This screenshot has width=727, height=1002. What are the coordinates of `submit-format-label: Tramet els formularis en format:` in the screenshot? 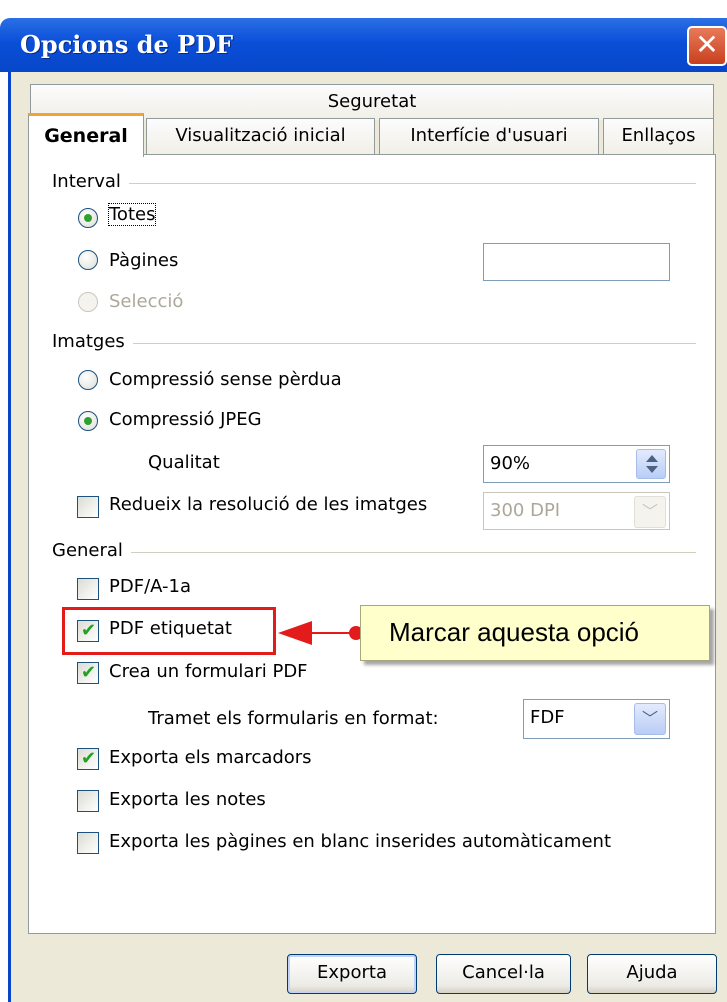 It's located at (293, 718).